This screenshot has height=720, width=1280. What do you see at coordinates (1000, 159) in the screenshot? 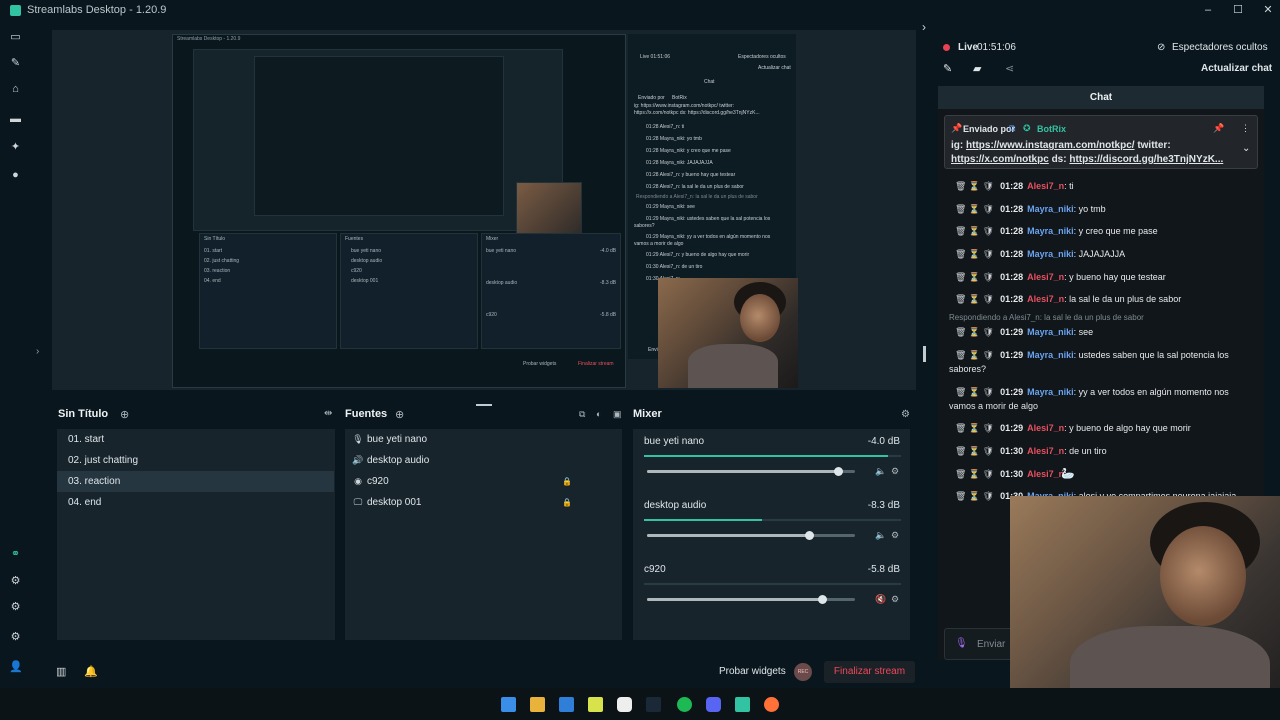
I see `pinned-link: https://x.com/notkpc` at bounding box center [1000, 159].